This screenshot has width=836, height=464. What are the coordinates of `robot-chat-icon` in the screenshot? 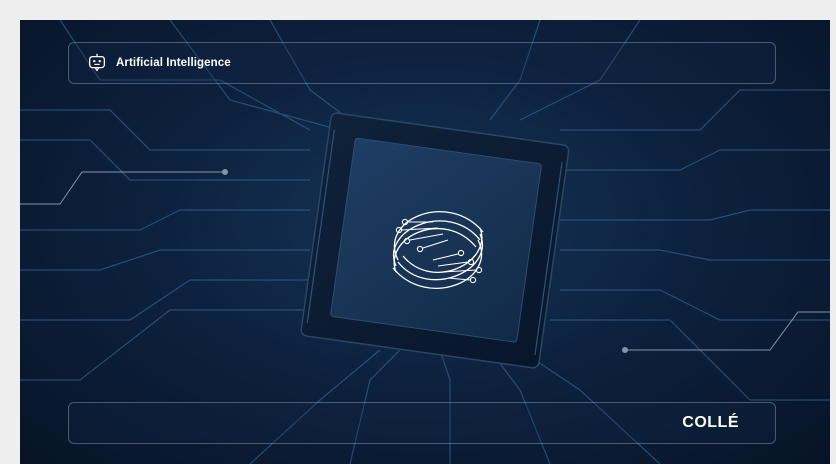 It's located at (97, 62).